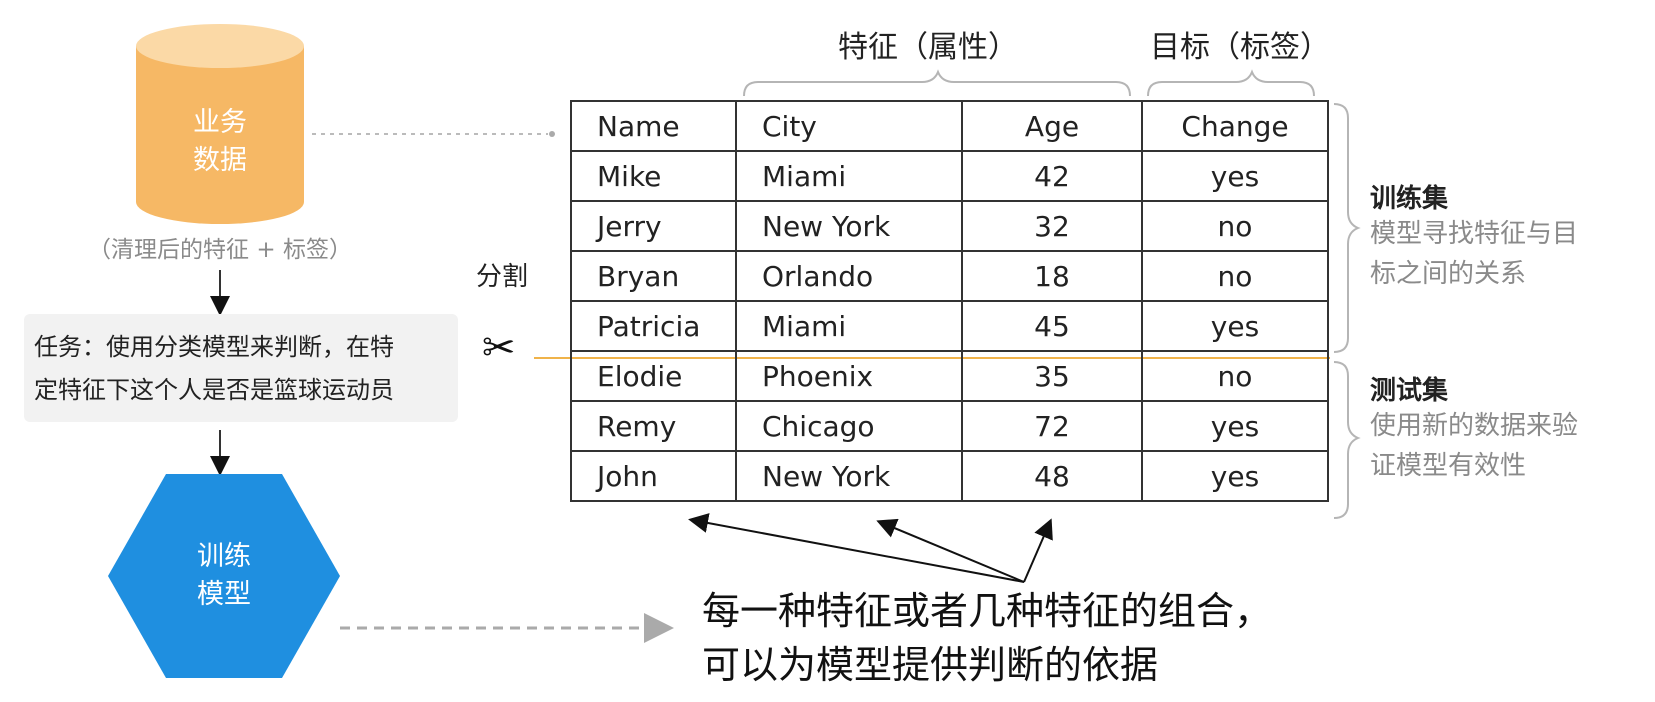 The width and height of the screenshot is (1655, 702). I want to click on model-label-line1: 训练, so click(224, 556).